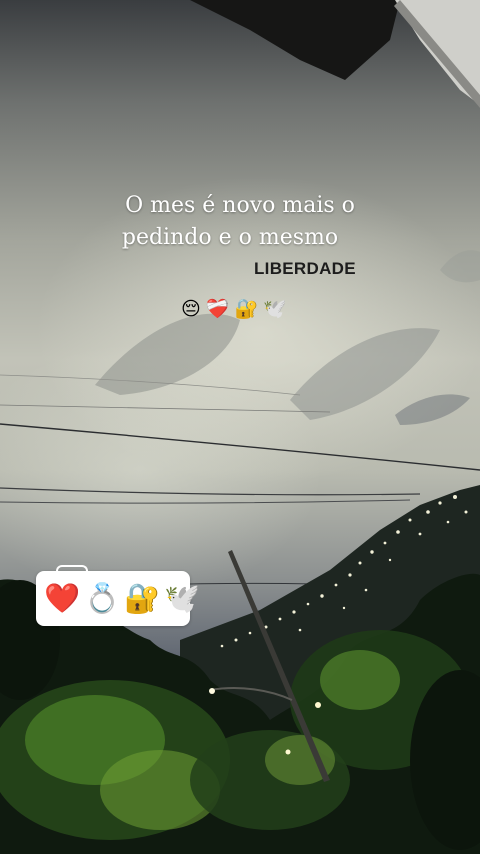 The height and width of the screenshot is (854, 480). Describe the element at coordinates (102, 598) in the screenshot. I see `ring-icon: 💍` at that location.